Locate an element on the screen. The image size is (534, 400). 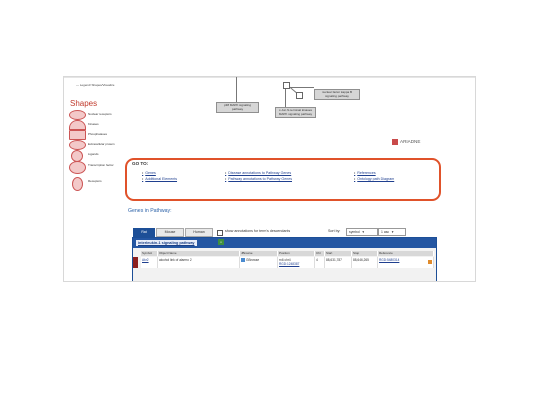
pathway-node: nuclear factor kappa B signaling pathway is located at coordinates (337, 95).